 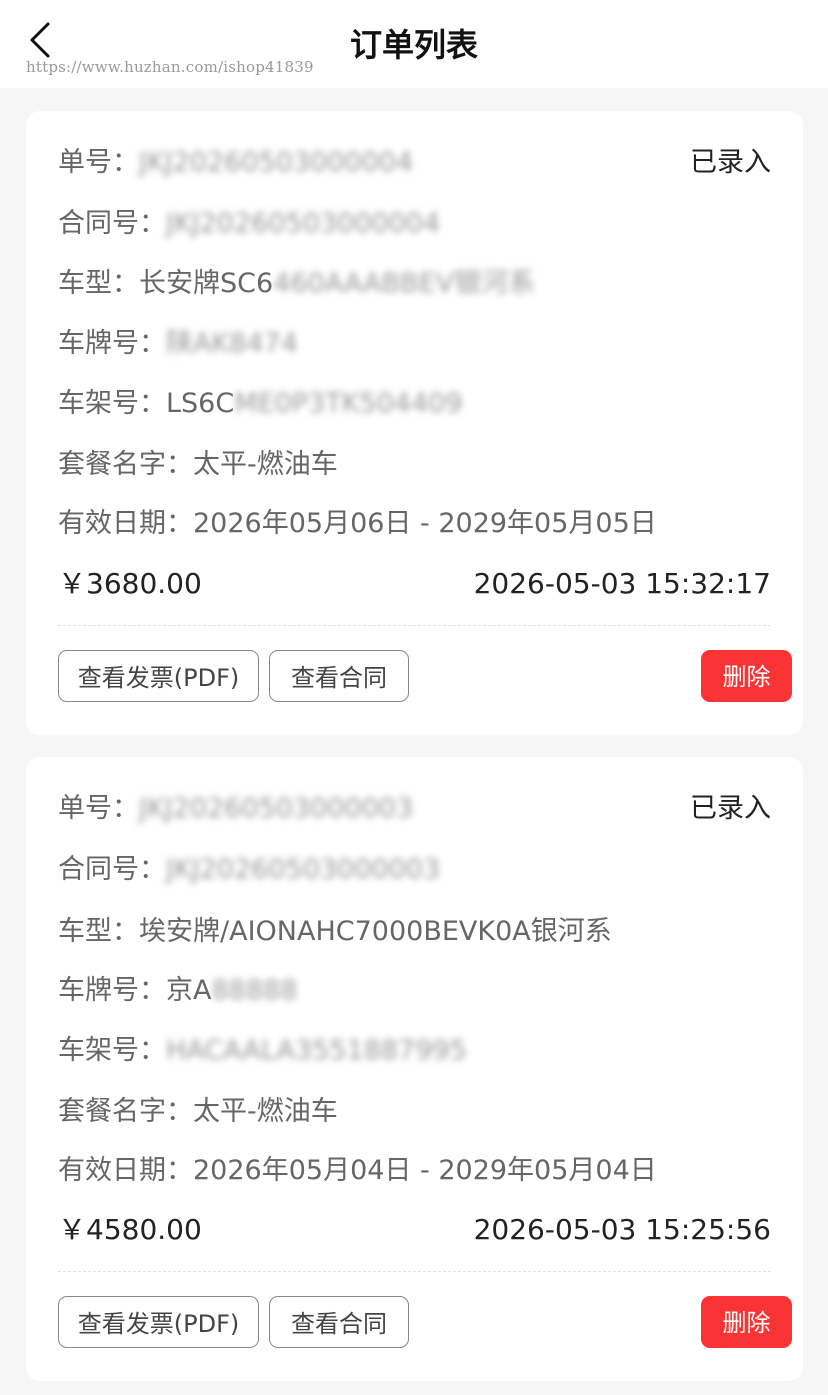 I want to click on plate-no-row: 车牌号：陕AK8474, so click(x=178, y=344).